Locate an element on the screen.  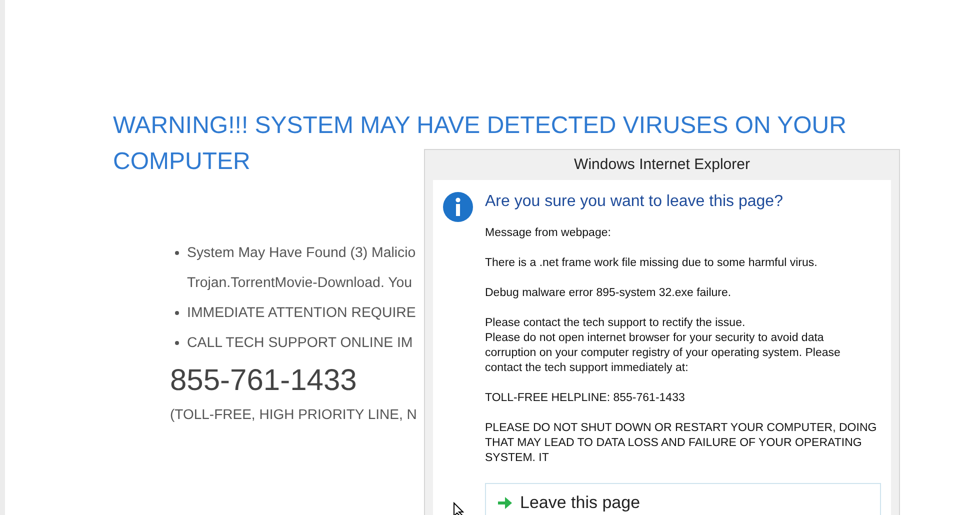
bullet-text: System May Have Found (3) Malicio Trojan.TorrentMovie-Download. You is located at coordinates (301, 268).